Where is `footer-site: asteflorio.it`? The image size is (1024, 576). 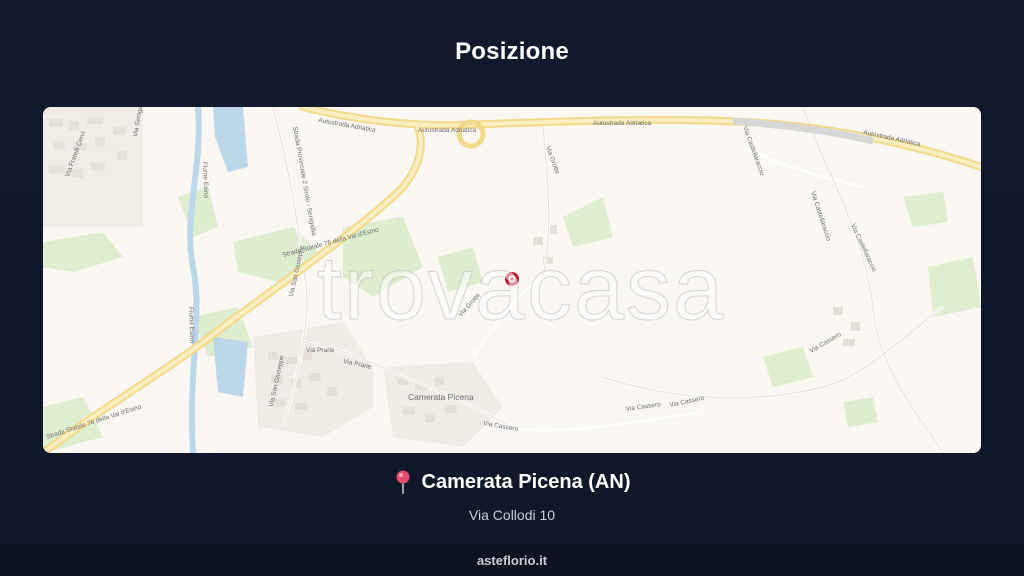 footer-site: asteflorio.it is located at coordinates (512, 560).